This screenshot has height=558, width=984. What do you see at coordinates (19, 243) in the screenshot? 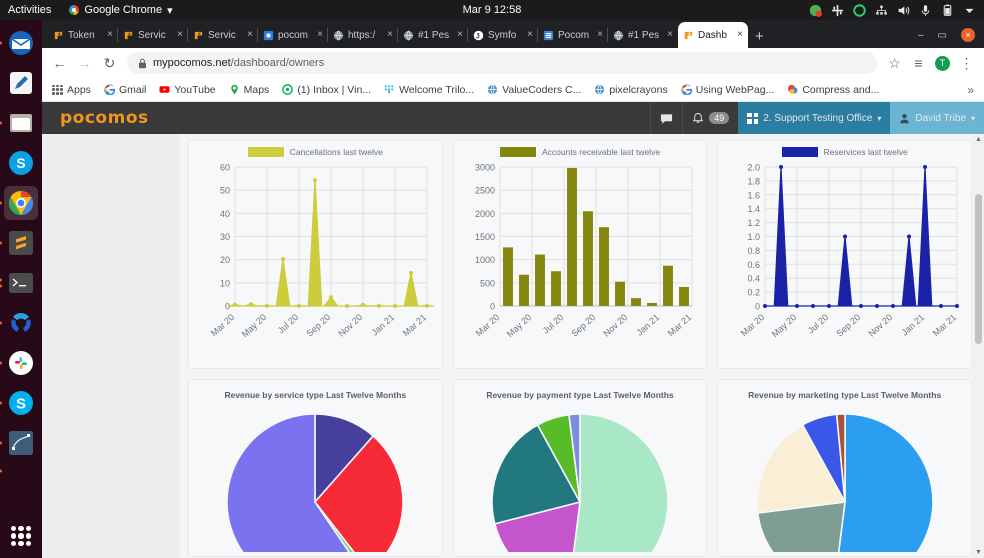
I see `dock-item-sublime-text` at bounding box center [19, 243].